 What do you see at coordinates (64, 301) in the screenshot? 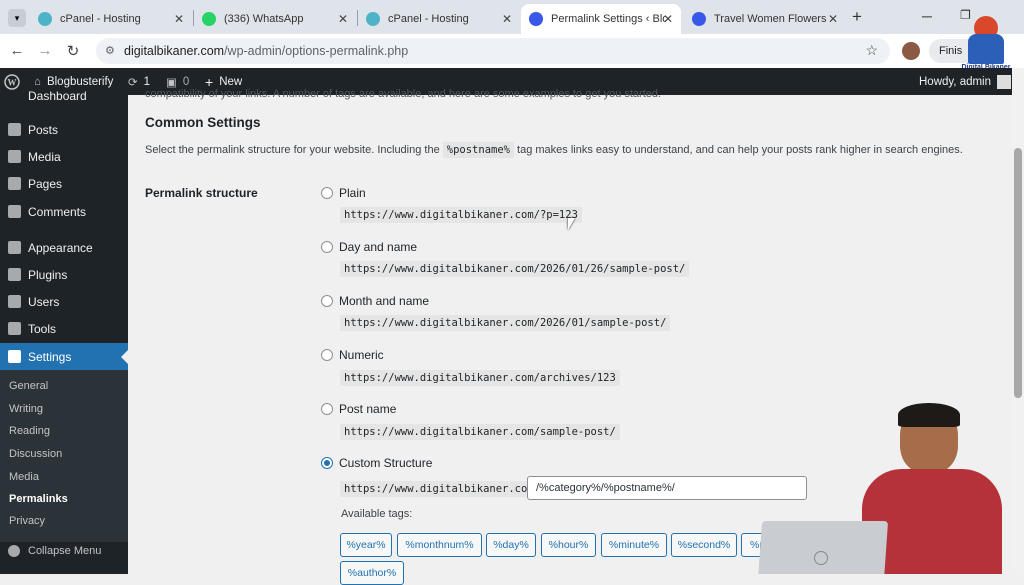
I see `sidebar-item-users: Users` at bounding box center [64, 301].